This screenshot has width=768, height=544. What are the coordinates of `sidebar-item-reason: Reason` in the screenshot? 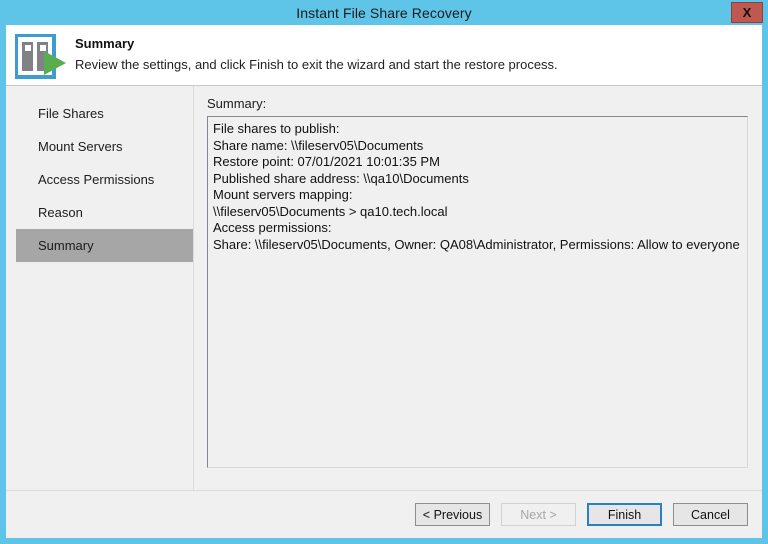 It's located at (104, 212).